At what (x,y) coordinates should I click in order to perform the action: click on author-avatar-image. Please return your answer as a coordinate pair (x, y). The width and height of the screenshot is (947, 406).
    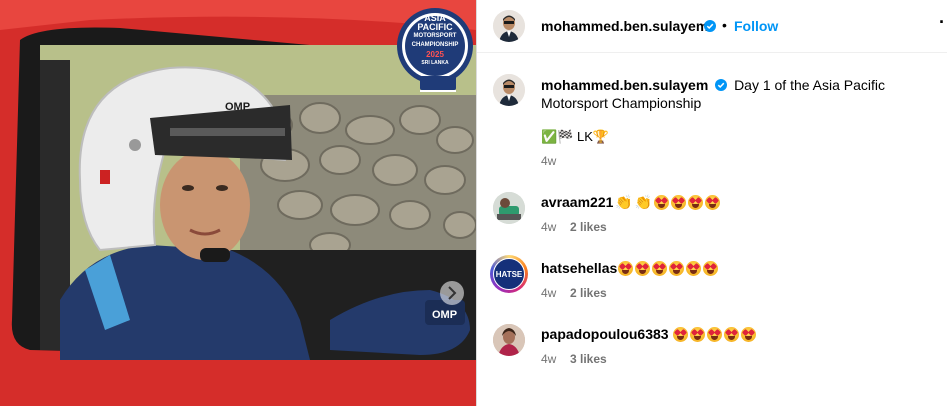
    Looking at the image, I should click on (509, 26).